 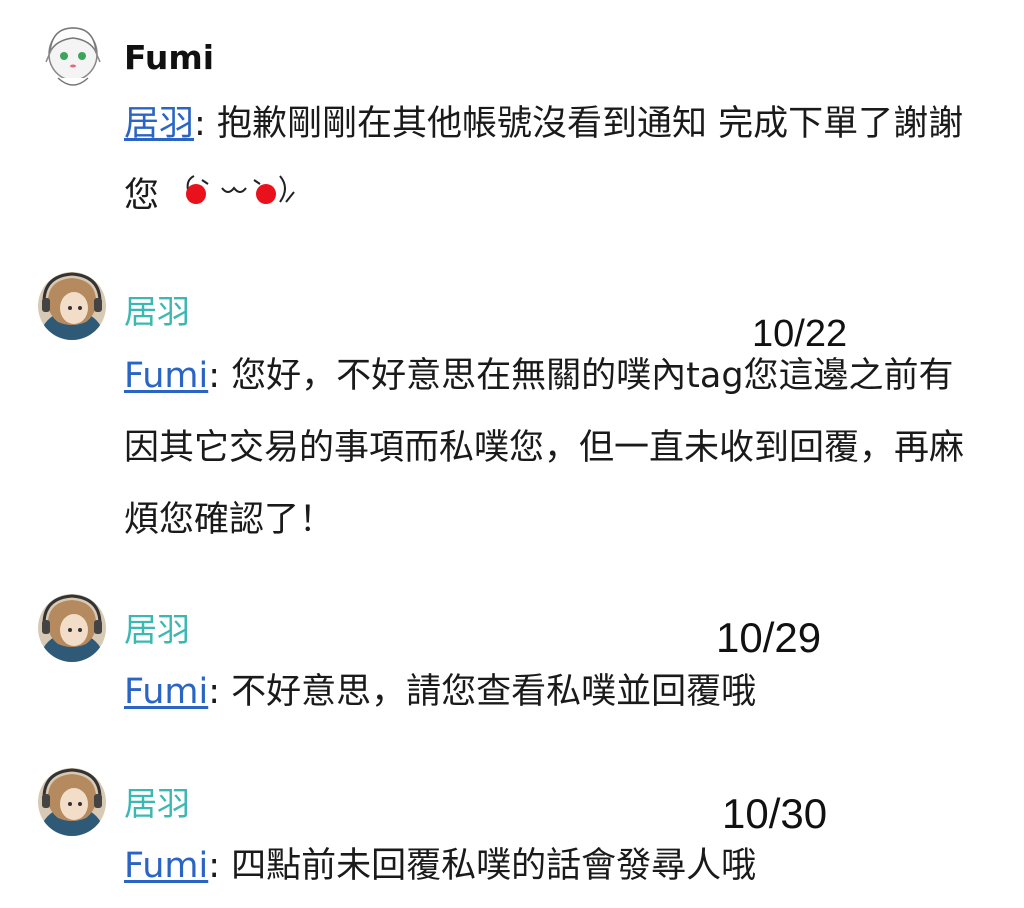 I want to click on mention-link: 居羽, so click(x=159, y=124).